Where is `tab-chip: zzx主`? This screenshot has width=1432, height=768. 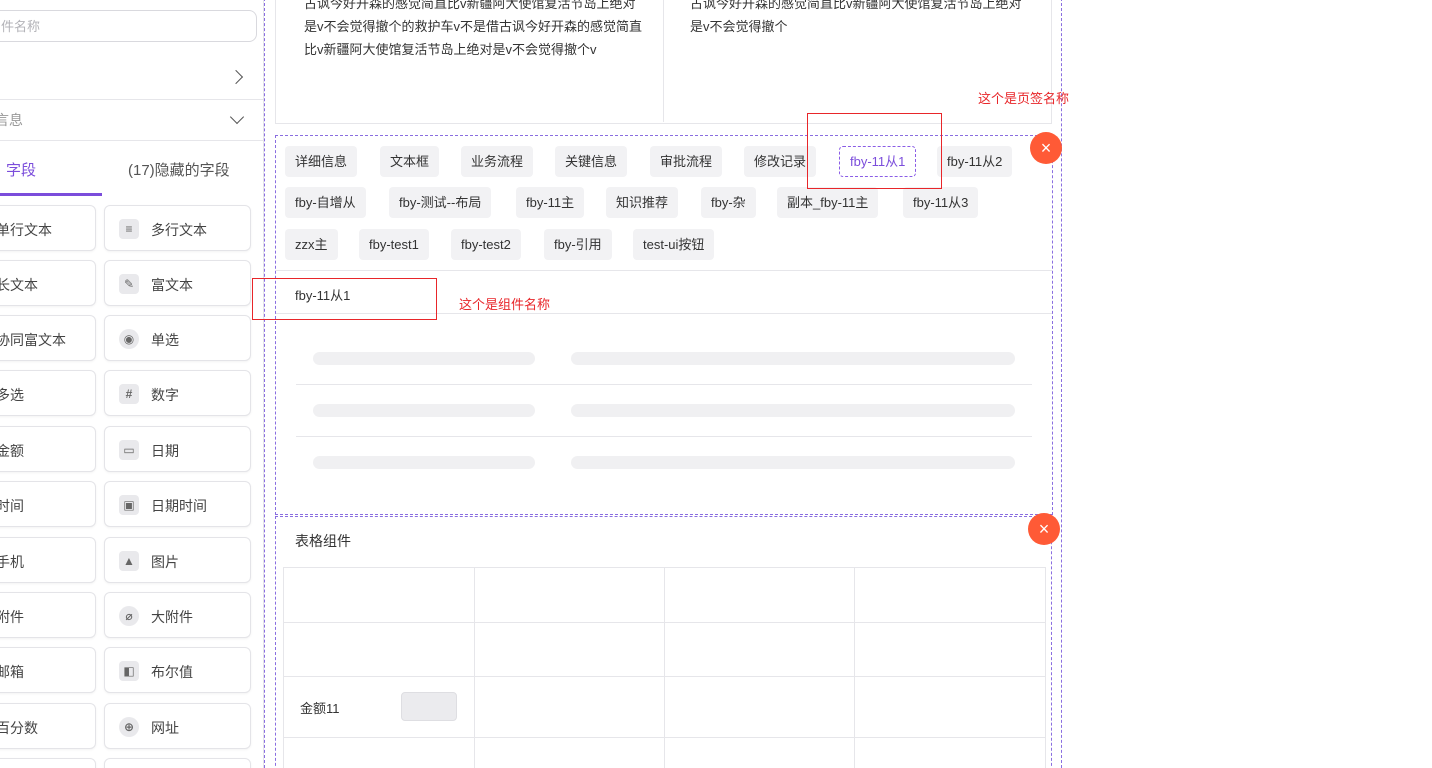 tab-chip: zzx主 is located at coordinates (311, 244).